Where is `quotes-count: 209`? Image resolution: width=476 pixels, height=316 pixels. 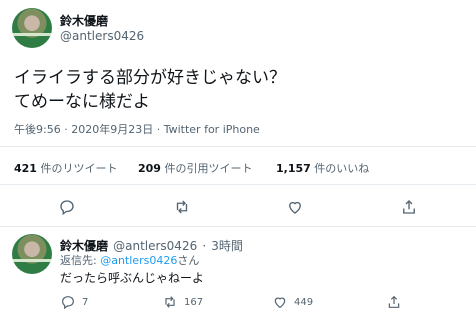 quotes-count: 209 is located at coordinates (149, 168).